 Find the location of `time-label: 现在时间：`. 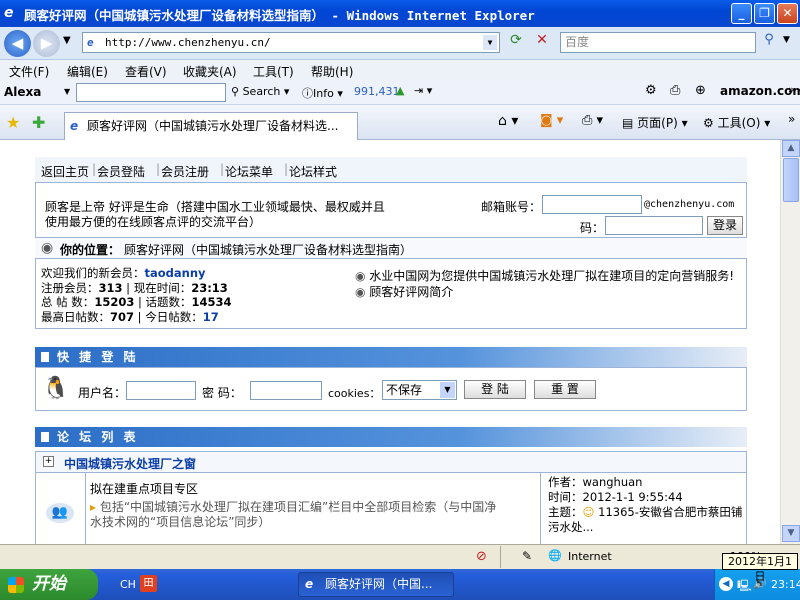

time-label: 现在时间： is located at coordinates (162, 287).